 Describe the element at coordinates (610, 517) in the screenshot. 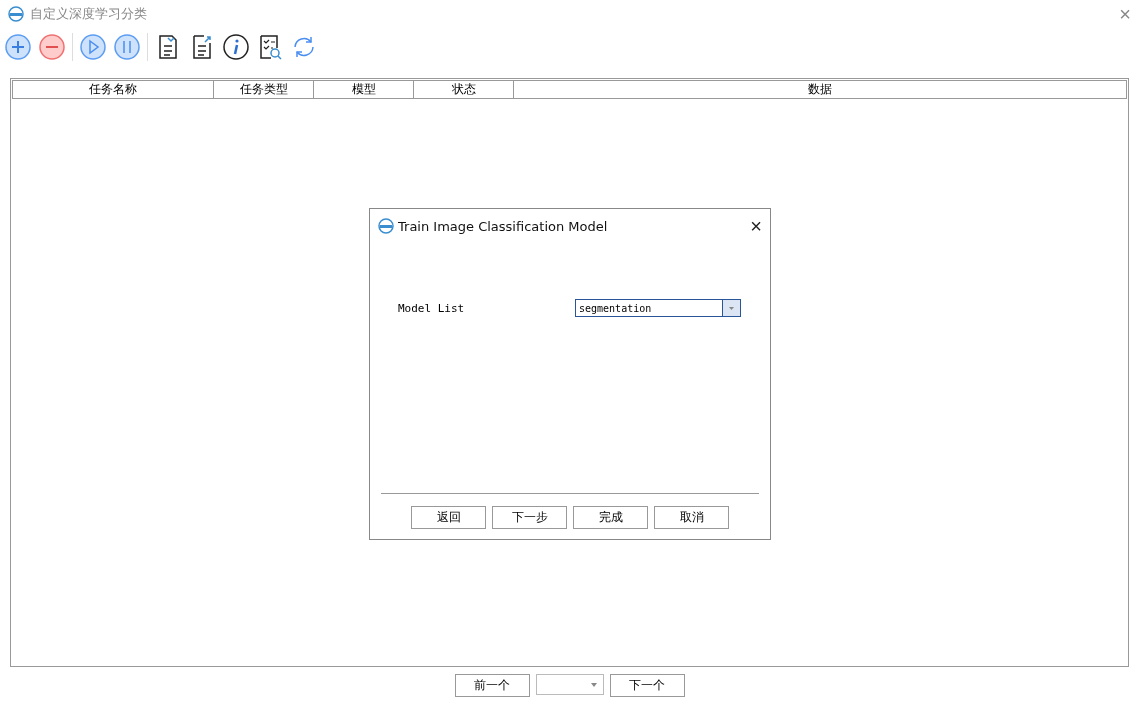

I see `dialog-button: 完成` at that location.